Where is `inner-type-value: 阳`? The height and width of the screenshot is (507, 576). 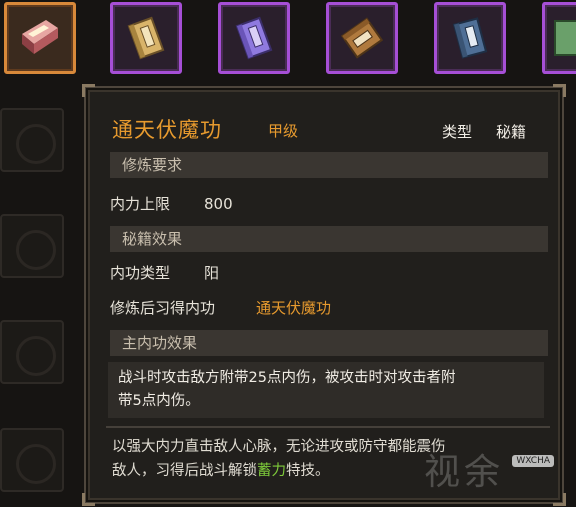
inner-type-value: 阳 is located at coordinates (212, 273).